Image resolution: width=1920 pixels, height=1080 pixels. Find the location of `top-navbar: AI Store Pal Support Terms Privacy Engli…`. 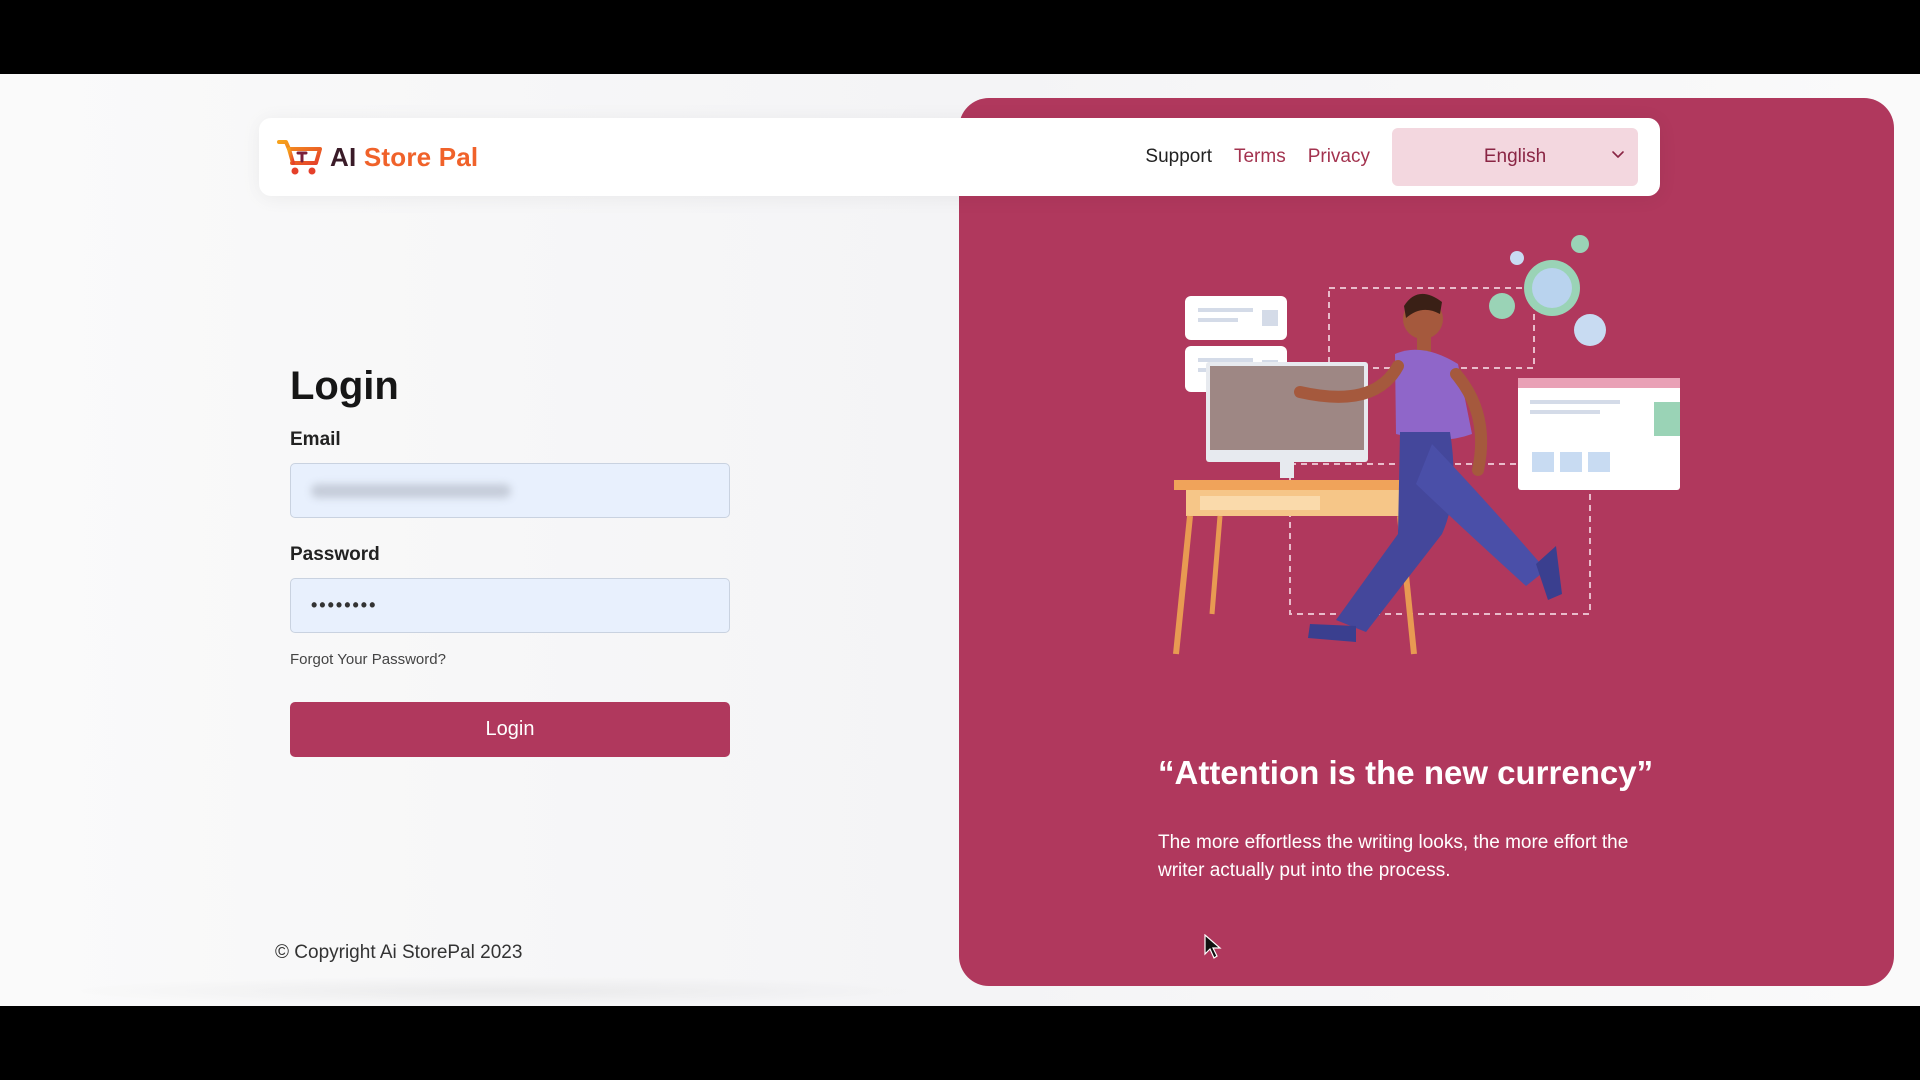

top-navbar: AI Store Pal Support Terms Privacy Engli… is located at coordinates (959, 157).